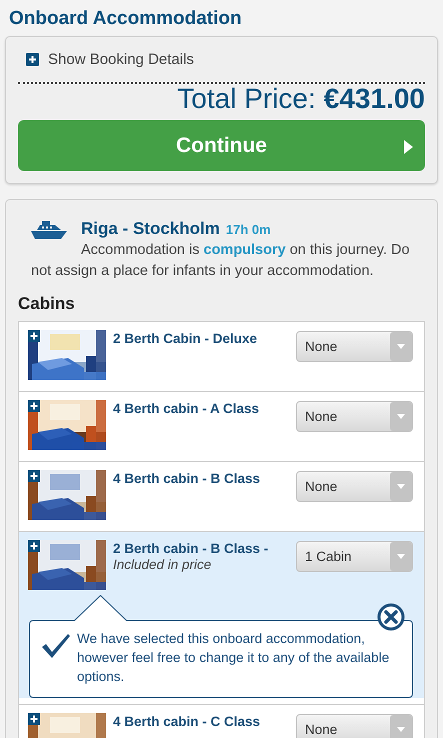  What do you see at coordinates (47, 304) in the screenshot?
I see `cabins-heading: Cabins` at bounding box center [47, 304].